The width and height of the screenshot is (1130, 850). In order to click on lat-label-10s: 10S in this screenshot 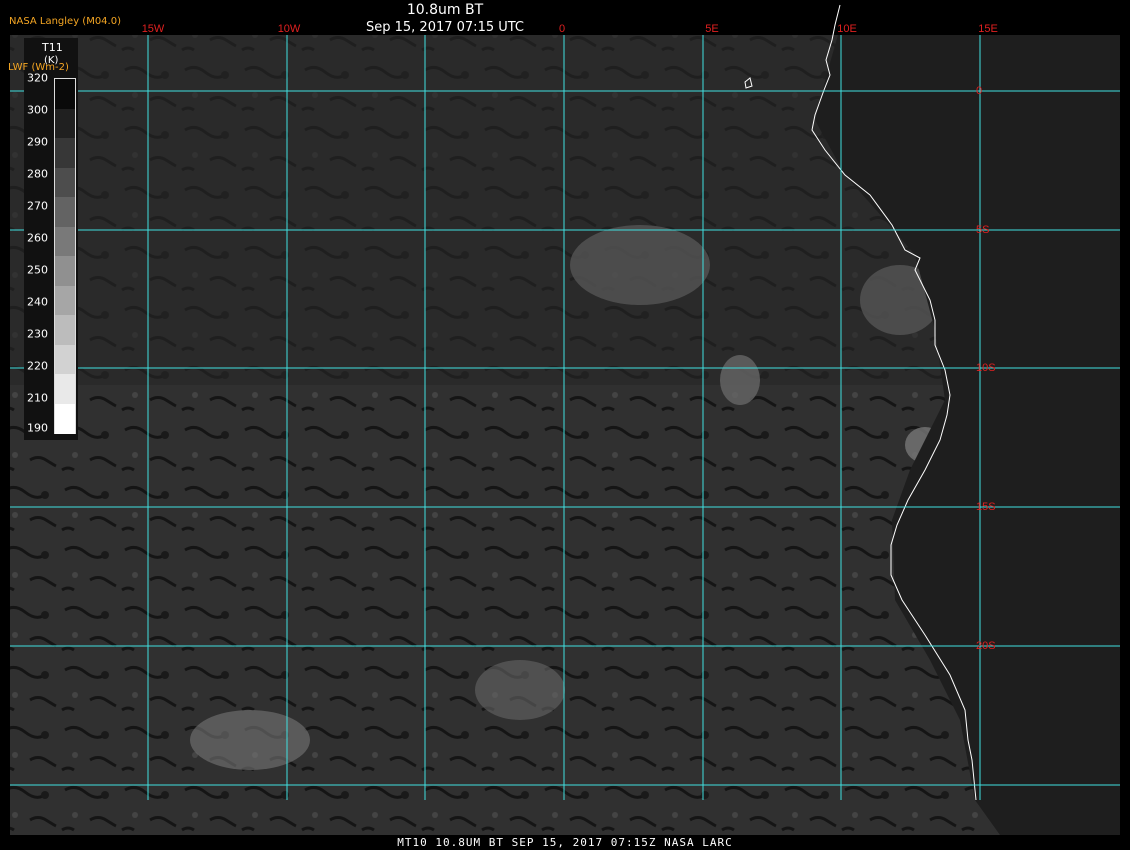, I will do `click(986, 368)`.